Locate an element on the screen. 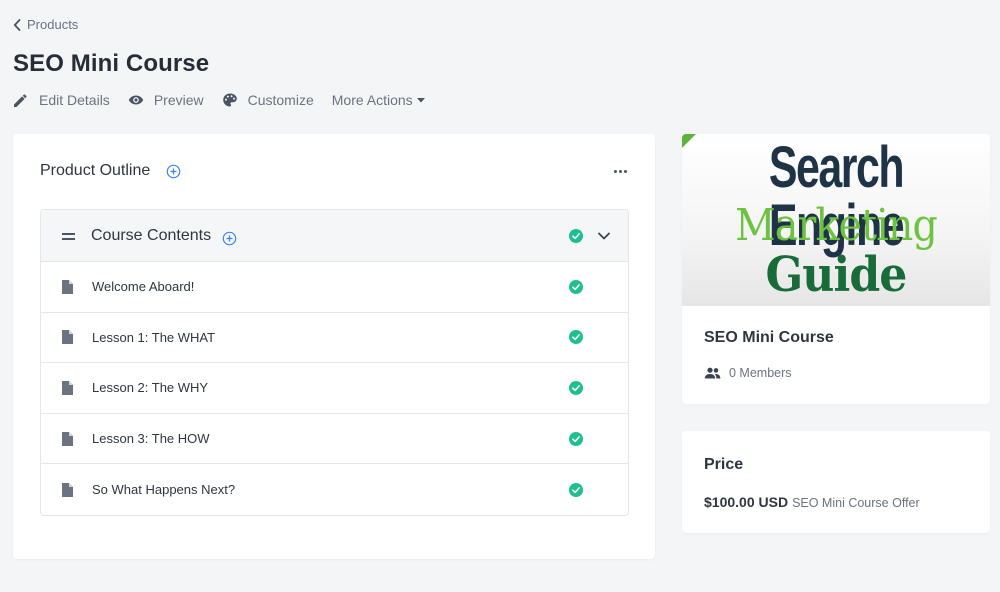 The width and height of the screenshot is (1000, 592). price-row: $100.00 USD SEO Mini Course Offer is located at coordinates (812, 502).